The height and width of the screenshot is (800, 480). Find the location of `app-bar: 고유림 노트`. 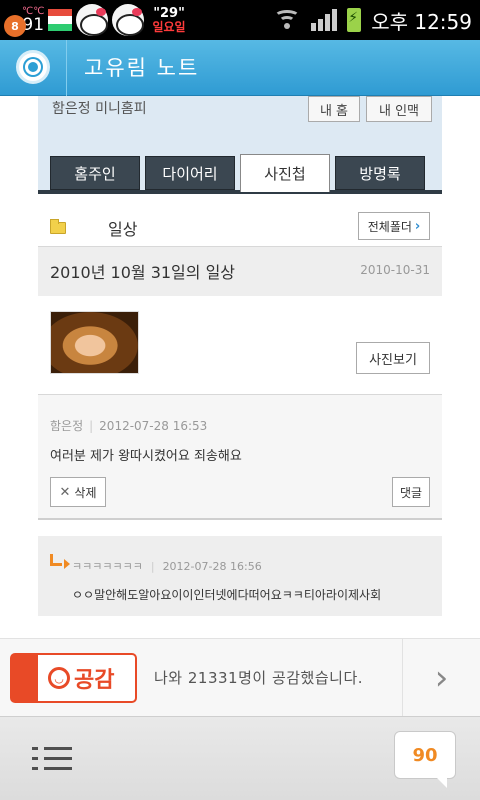

app-bar: 고유림 노트 is located at coordinates (240, 68).